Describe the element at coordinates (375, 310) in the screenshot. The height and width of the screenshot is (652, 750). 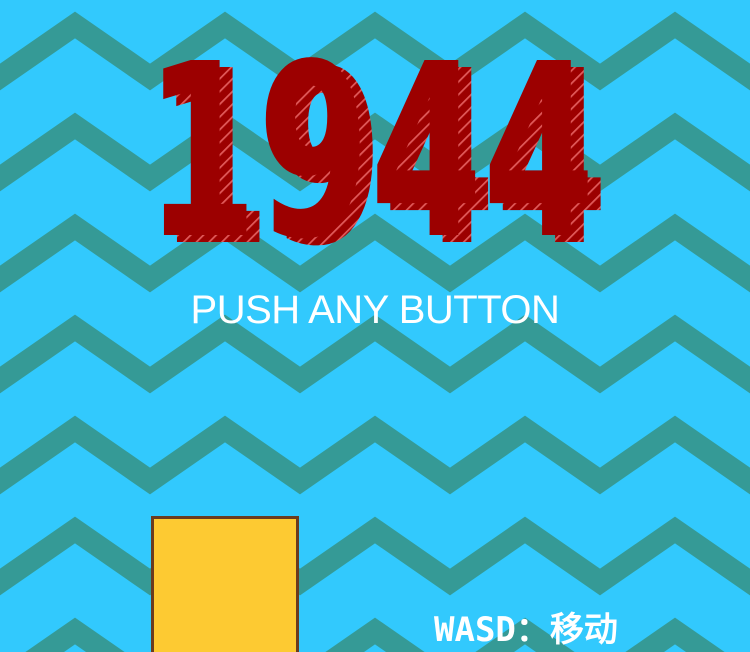
I see `push-any-button-prompt: PUSH ANY BUTTON` at that location.